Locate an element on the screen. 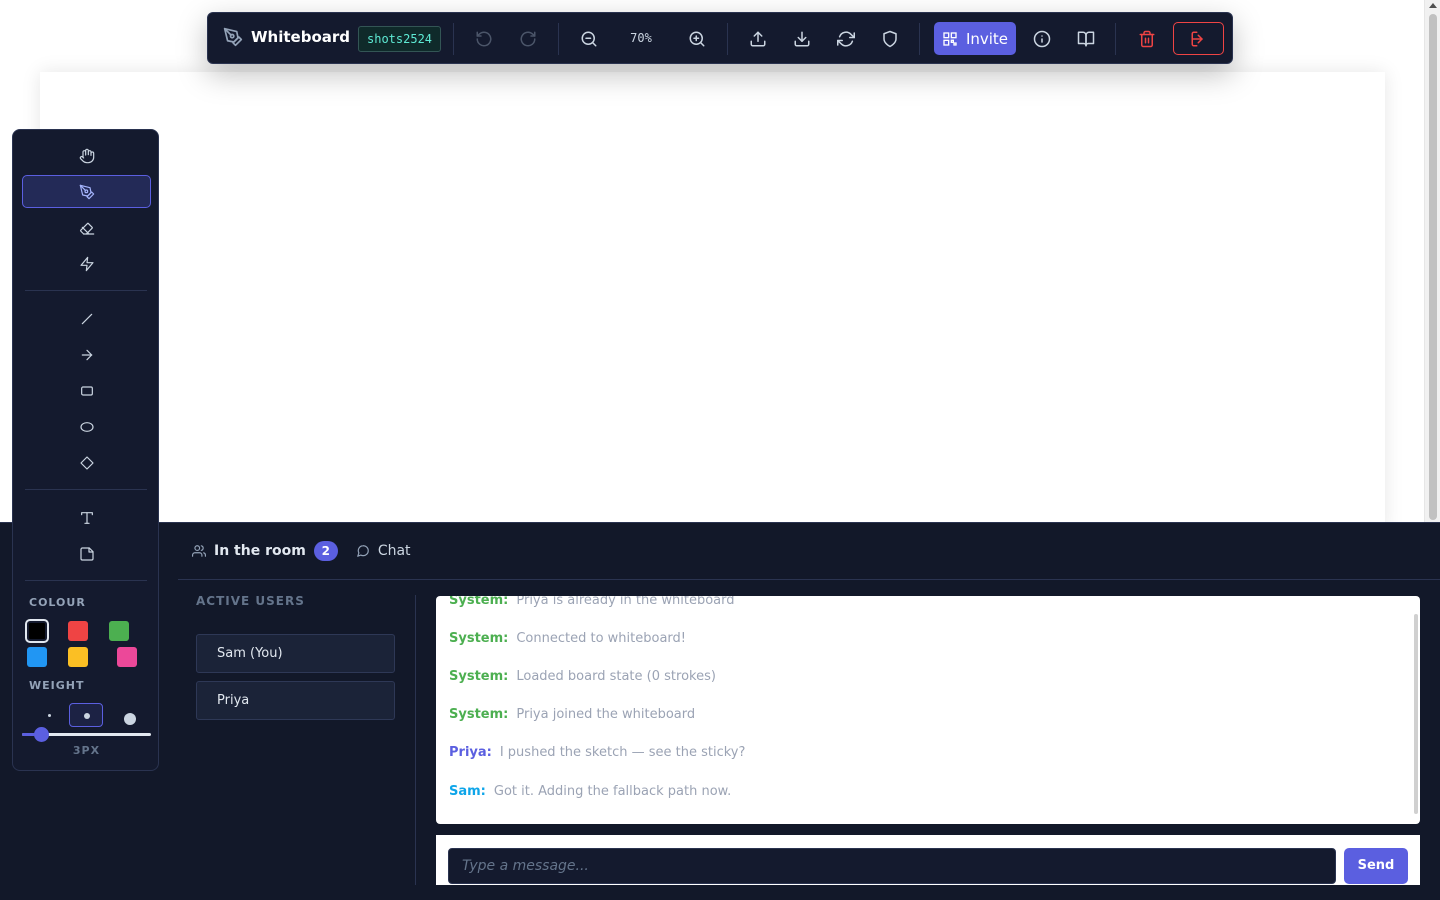  shield-icon is located at coordinates (890, 39).